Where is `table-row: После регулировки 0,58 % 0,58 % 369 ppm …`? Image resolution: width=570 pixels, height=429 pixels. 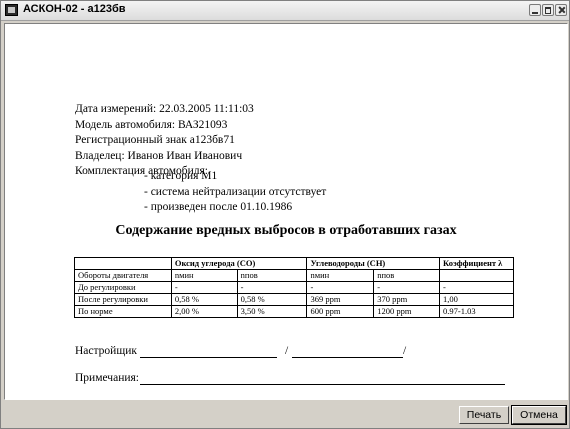
table-row: После регулировки 0,58 % 0,58 % 369 ppm … is located at coordinates (294, 299).